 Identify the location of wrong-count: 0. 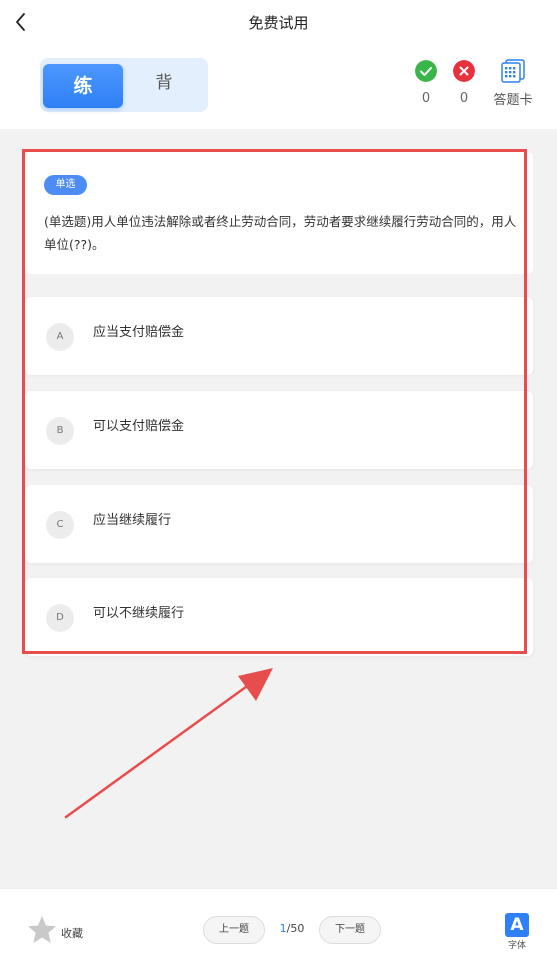
(464, 98).